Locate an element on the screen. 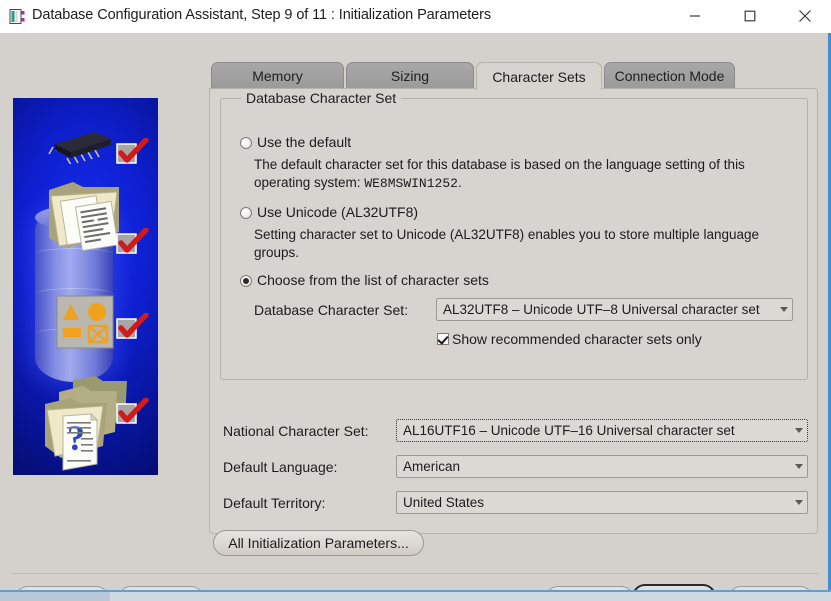 Image resolution: width=831 pixels, height=601 pixels. taskbar-edge-left is located at coordinates (55, 596).